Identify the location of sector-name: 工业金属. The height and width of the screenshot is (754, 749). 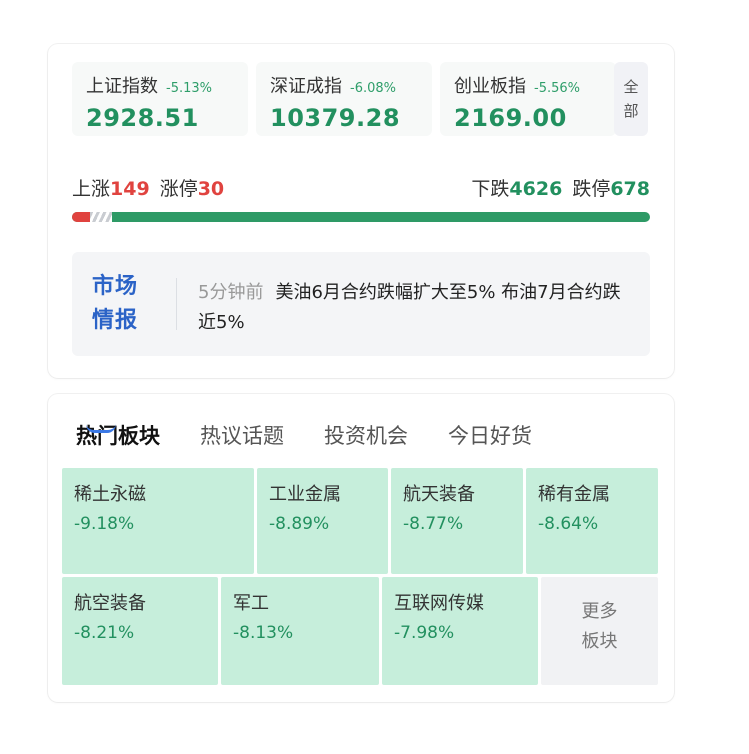
(305, 494).